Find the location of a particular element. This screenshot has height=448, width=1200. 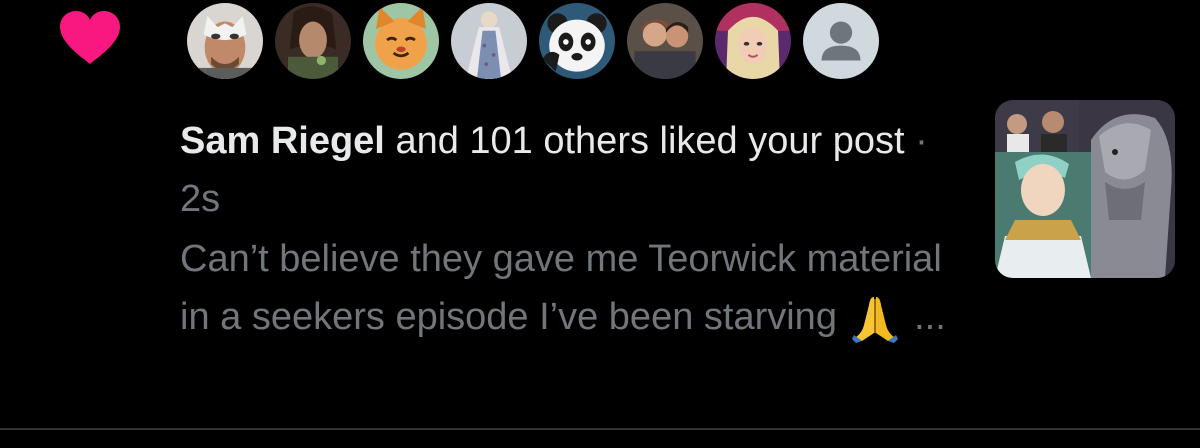

actor-name: Sam Riegel is located at coordinates (282, 141).